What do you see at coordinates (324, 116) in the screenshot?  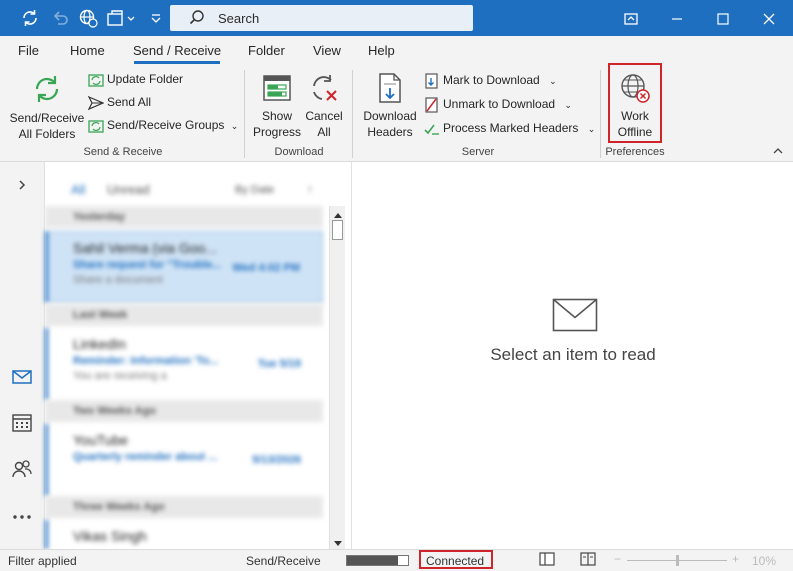 I see `cancel-all-label-1: Cancel` at bounding box center [324, 116].